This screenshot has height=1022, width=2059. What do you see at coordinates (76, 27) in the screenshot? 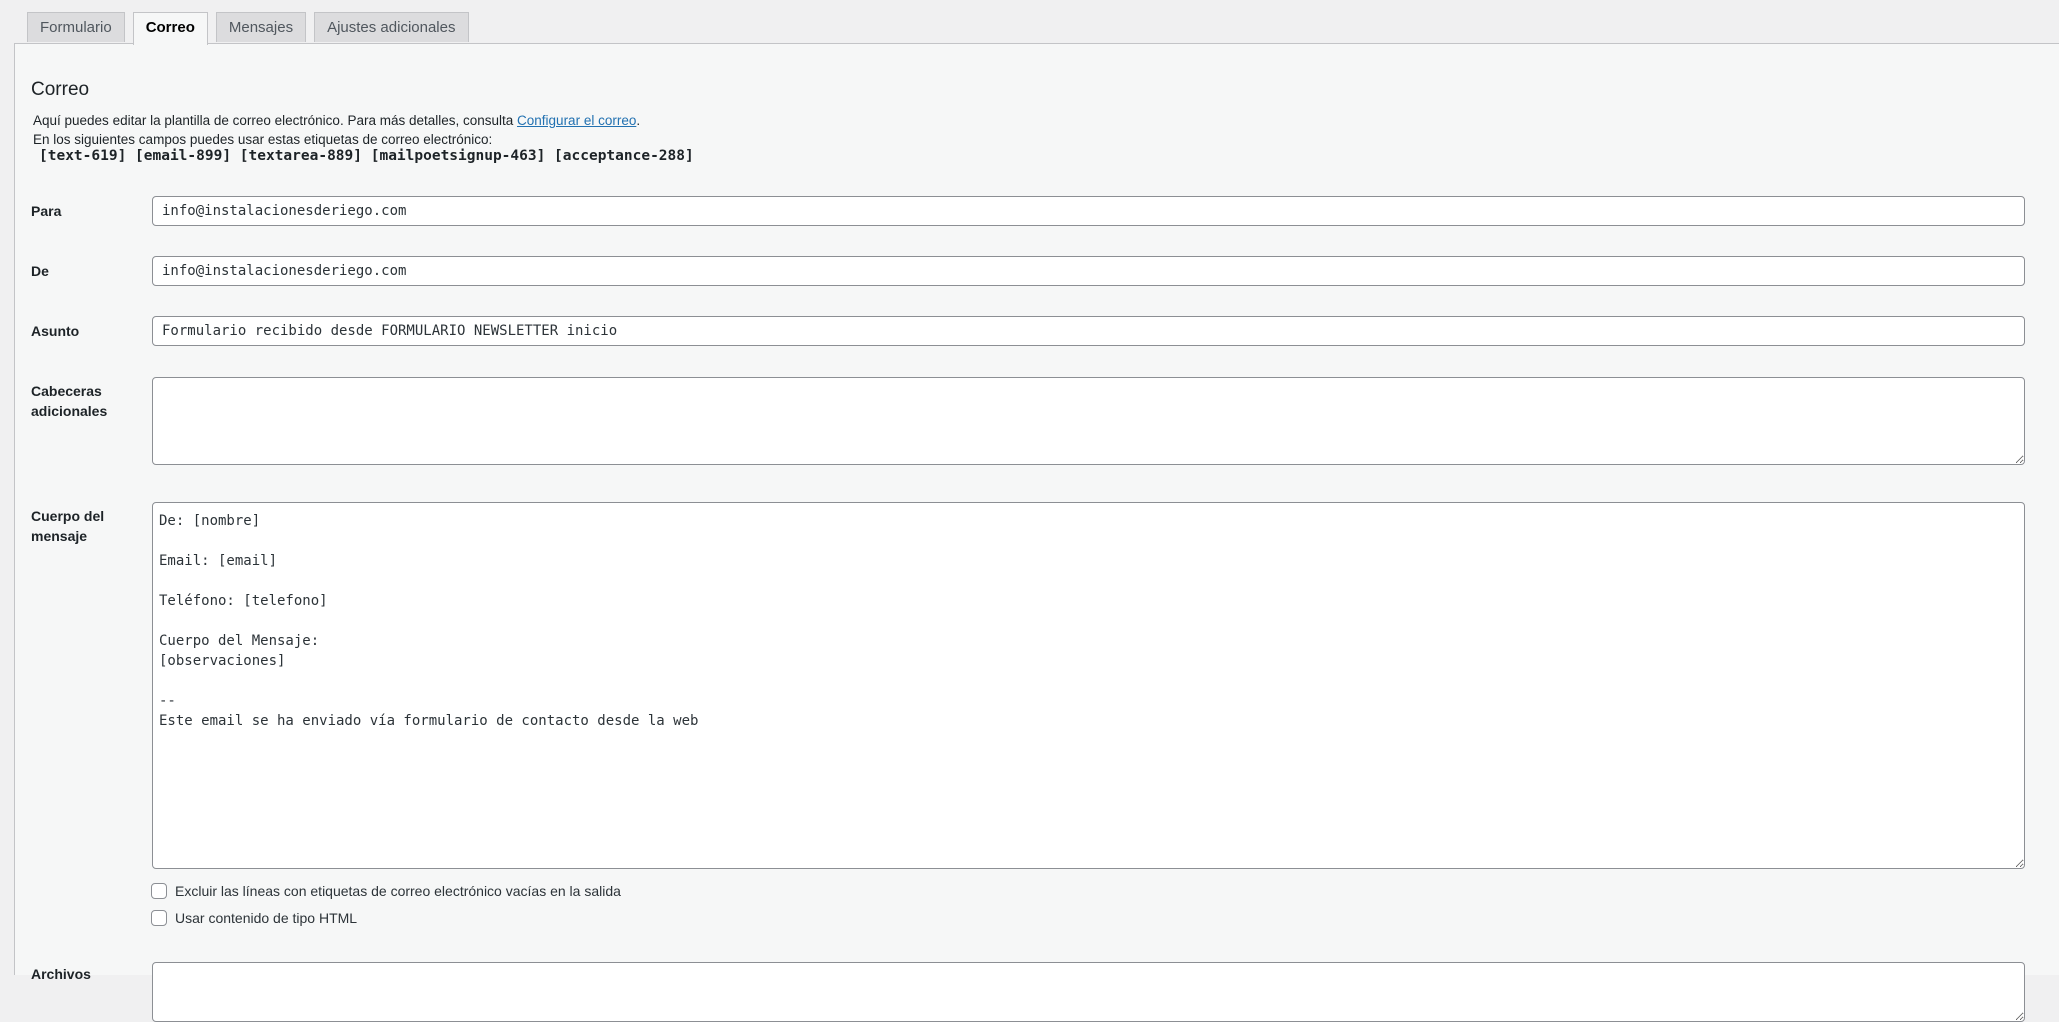
I see `tab-formulario: Formulario` at bounding box center [76, 27].